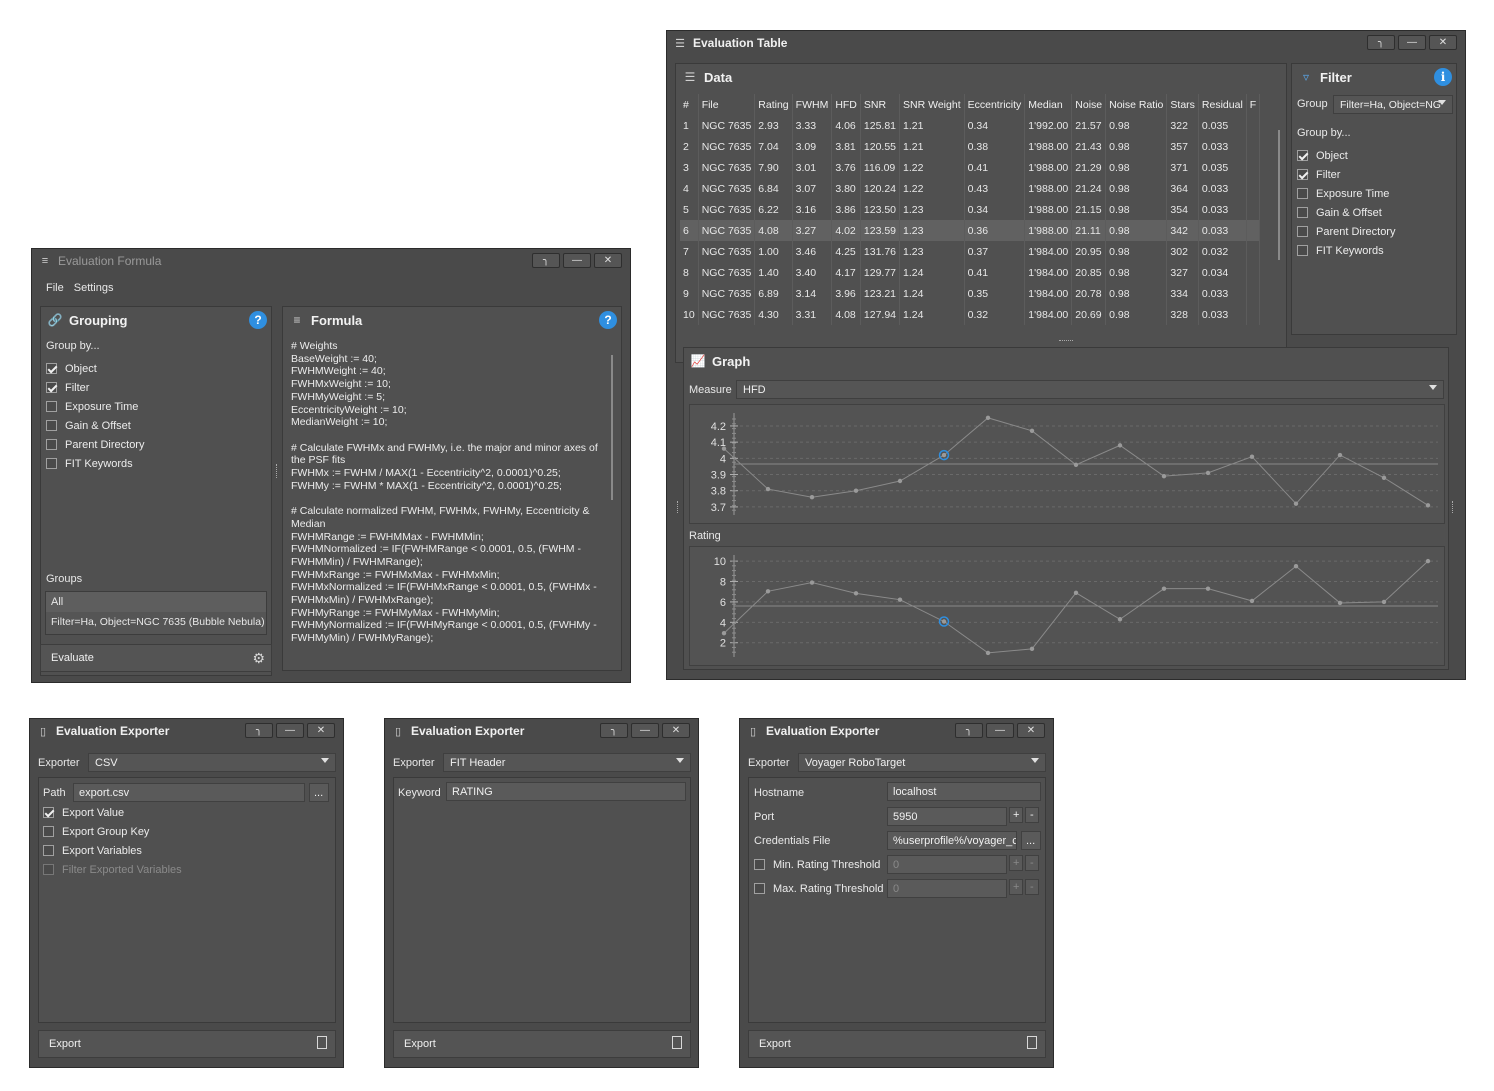 This screenshot has width=1494, height=1091. Describe the element at coordinates (880, 104) in the screenshot. I see `column-header: SNR` at that location.